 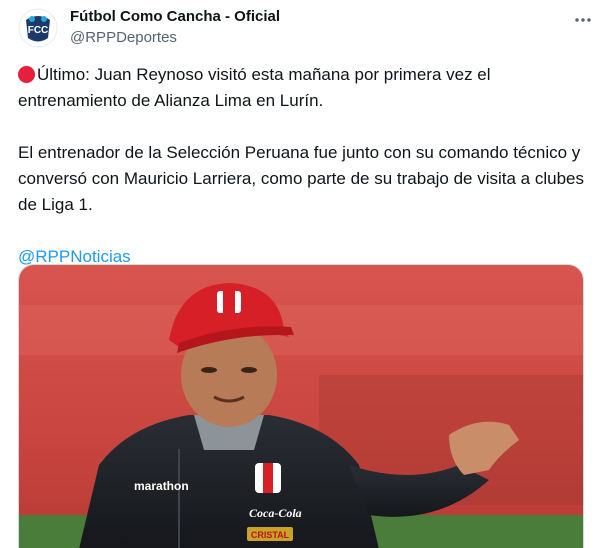 I want to click on handle: @RPPDeportes, so click(x=175, y=38).